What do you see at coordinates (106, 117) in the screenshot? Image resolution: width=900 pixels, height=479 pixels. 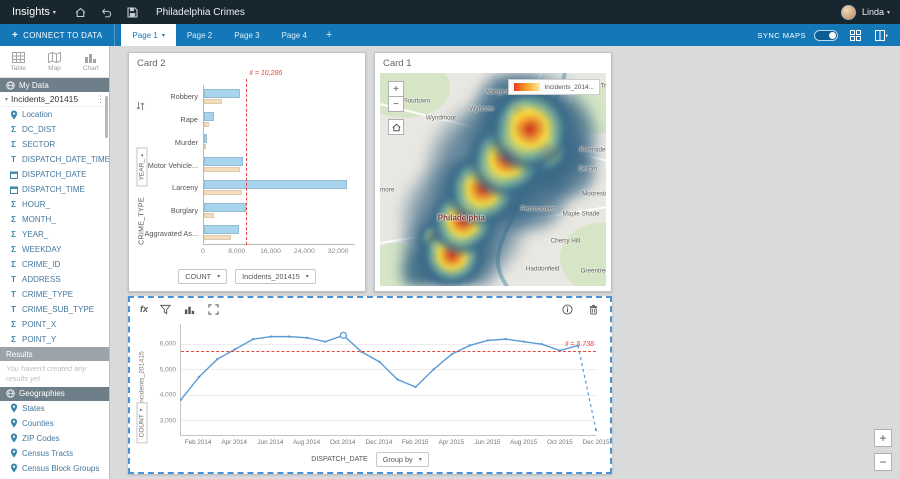 I see `sidebar-scrollbar` at bounding box center [106, 117].